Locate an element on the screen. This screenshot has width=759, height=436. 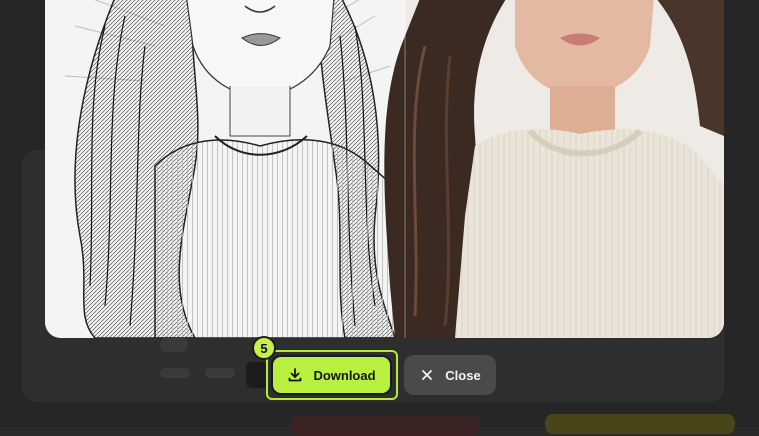
download-button: Download is located at coordinates (331, 375).